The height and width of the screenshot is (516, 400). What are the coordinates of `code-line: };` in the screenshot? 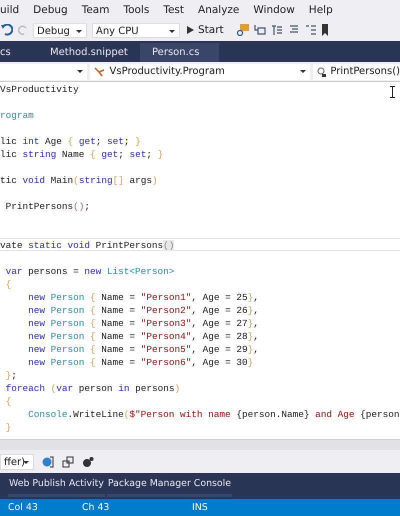 It's located at (10, 375).